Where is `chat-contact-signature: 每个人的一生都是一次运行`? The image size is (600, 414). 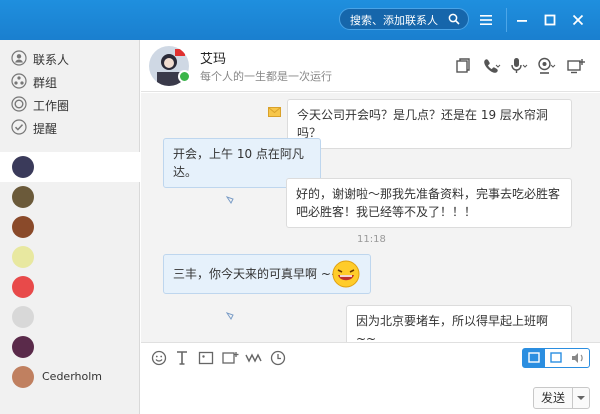 chat-contact-signature: 每个人的一生都是一次运行 is located at coordinates (266, 76).